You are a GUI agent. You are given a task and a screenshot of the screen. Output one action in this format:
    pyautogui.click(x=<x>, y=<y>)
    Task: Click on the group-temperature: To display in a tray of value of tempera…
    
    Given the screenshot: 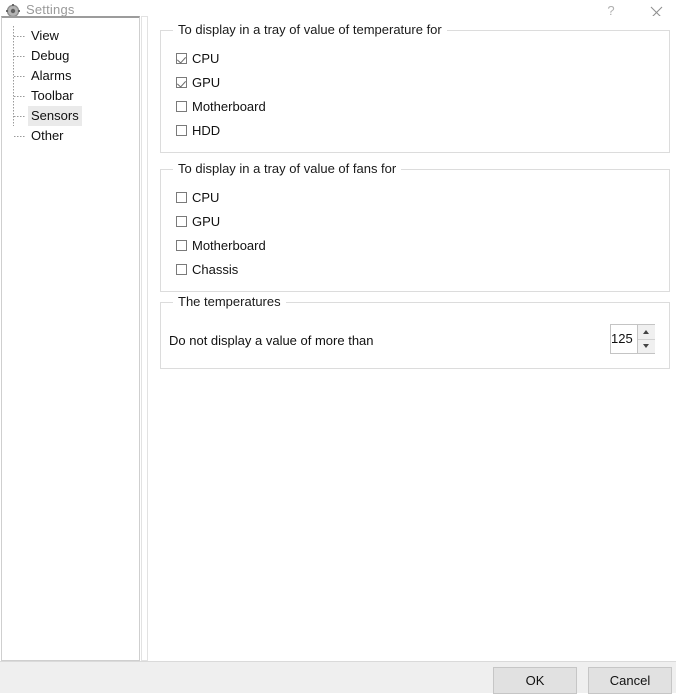 What is the action you would take?
    pyautogui.click(x=415, y=87)
    